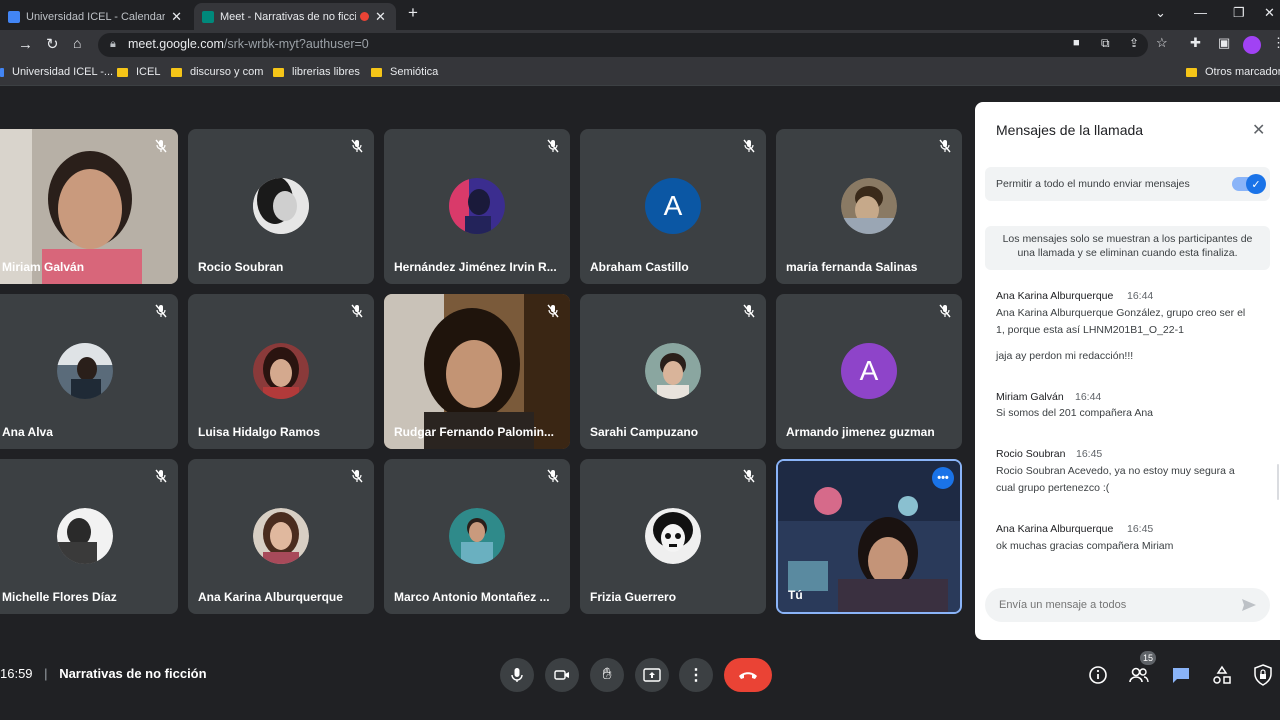 The image size is (1280, 720). I want to click on home-icon: ⌂, so click(77, 43).